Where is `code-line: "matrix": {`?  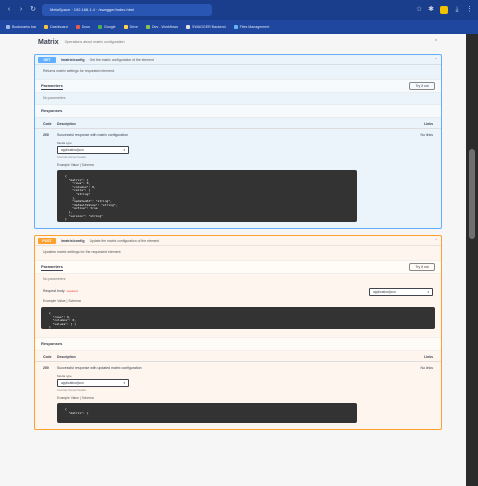 code-line: "matrix": { is located at coordinates (77, 412).